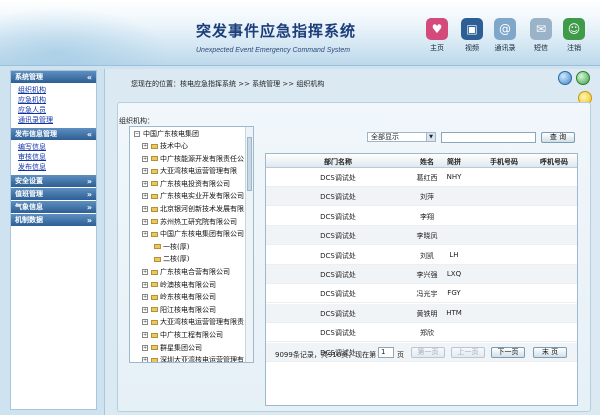 The height and width of the screenshot is (415, 600). Describe the element at coordinates (137, 134) in the screenshot. I see `collapse-icon: −` at that location.